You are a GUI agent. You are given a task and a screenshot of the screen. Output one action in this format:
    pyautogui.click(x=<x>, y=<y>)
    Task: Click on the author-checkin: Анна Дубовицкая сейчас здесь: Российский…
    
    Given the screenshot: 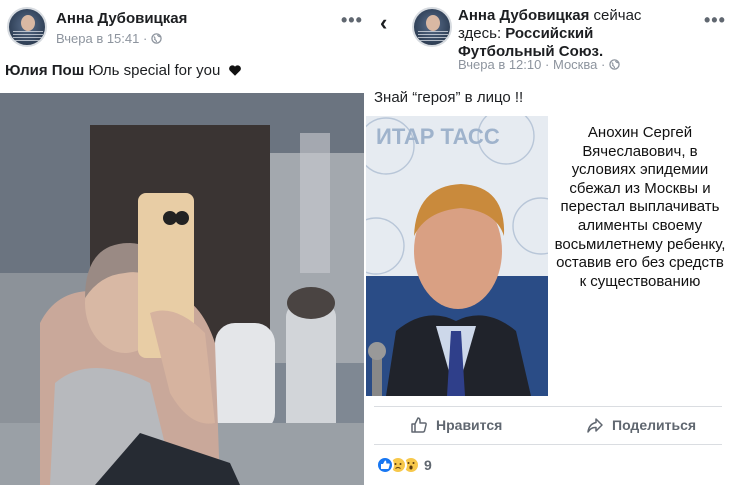 What is the action you would take?
    pyautogui.click(x=573, y=34)
    